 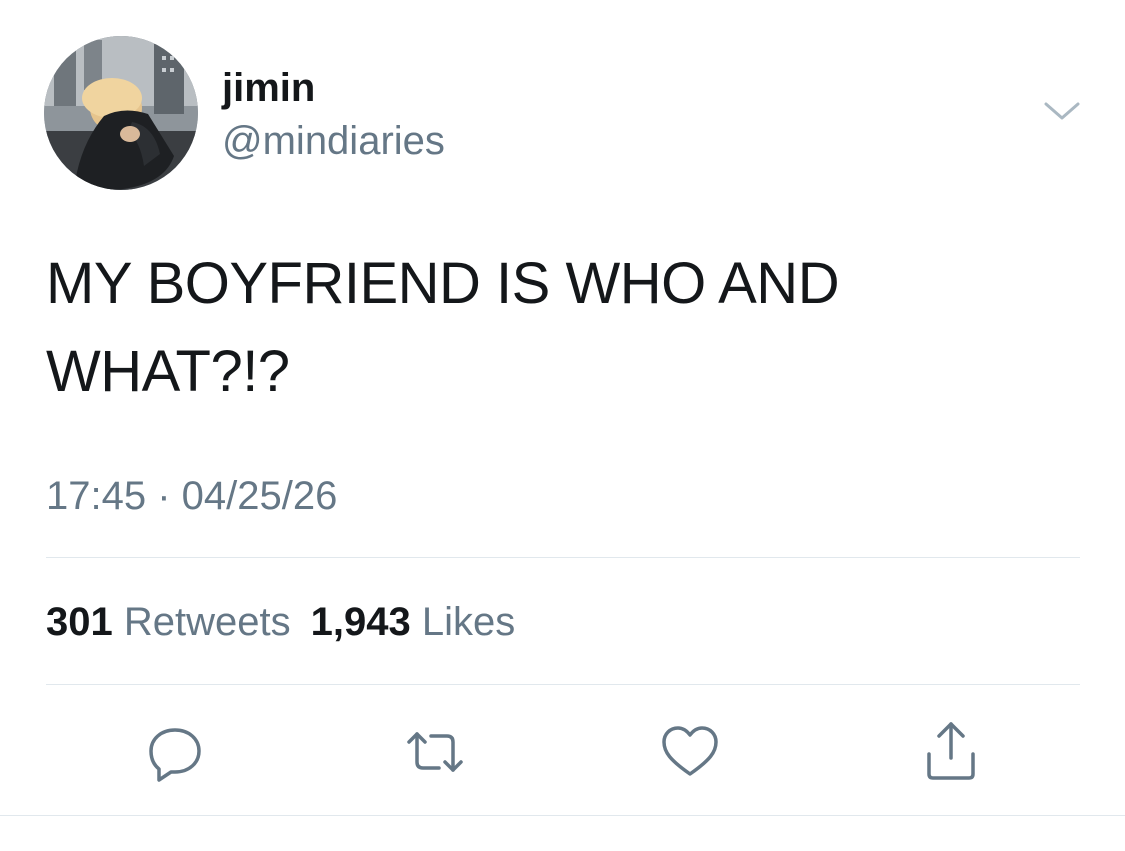 I want to click on share-icon, so click(x=951, y=751).